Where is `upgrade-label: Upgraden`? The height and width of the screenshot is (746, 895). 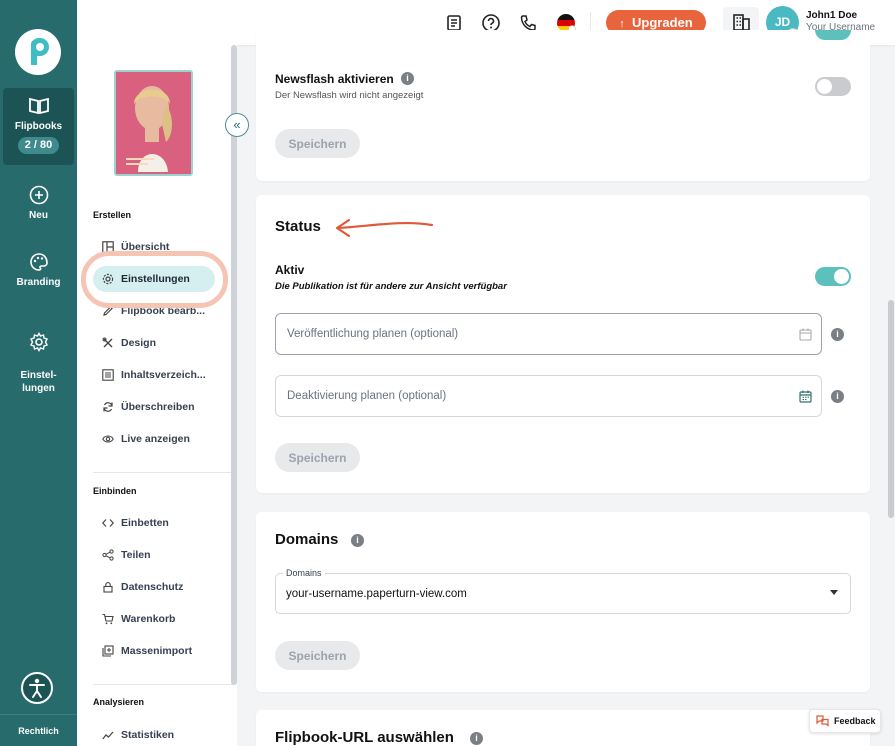 upgrade-label: Upgraden is located at coordinates (662, 22).